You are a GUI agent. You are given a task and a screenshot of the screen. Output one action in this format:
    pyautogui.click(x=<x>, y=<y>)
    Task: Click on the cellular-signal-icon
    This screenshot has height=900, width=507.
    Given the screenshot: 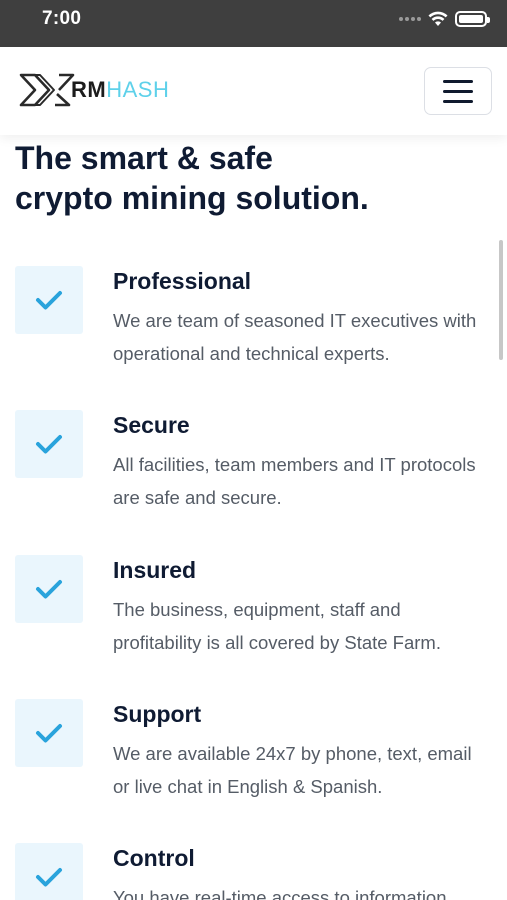 What is the action you would take?
    pyautogui.click(x=410, y=19)
    